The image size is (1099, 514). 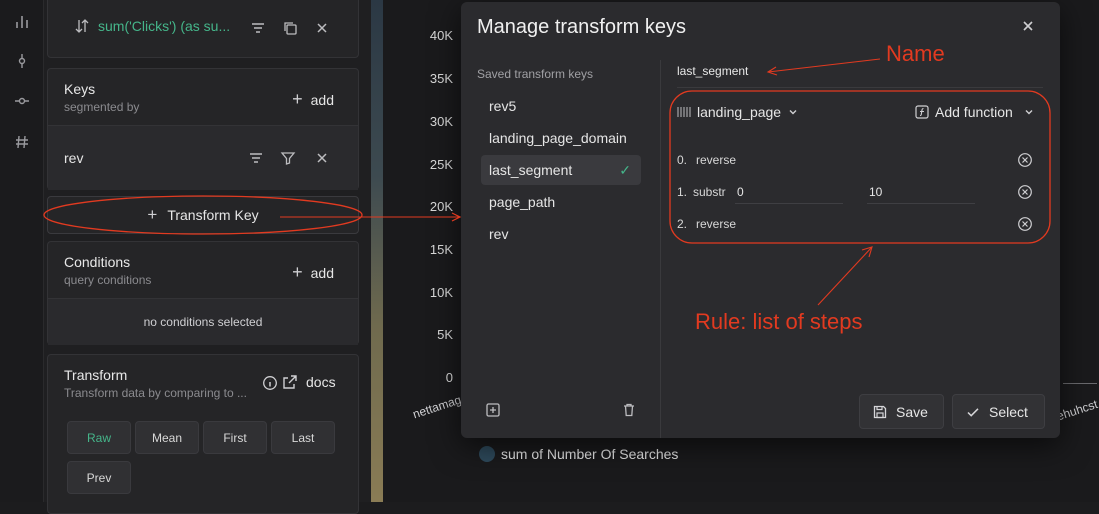 I want to click on name-annotation: Name, so click(x=915, y=53).